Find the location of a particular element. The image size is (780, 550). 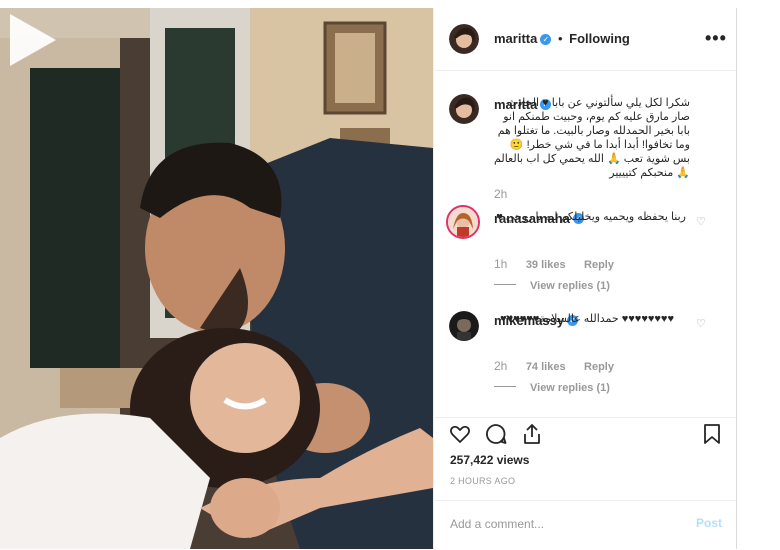

comment-text: ♥♥♥♥♥♥♥♥ حمدالله عالسلامة♥♥♥♥♥♥ is located at coordinates (584, 319).